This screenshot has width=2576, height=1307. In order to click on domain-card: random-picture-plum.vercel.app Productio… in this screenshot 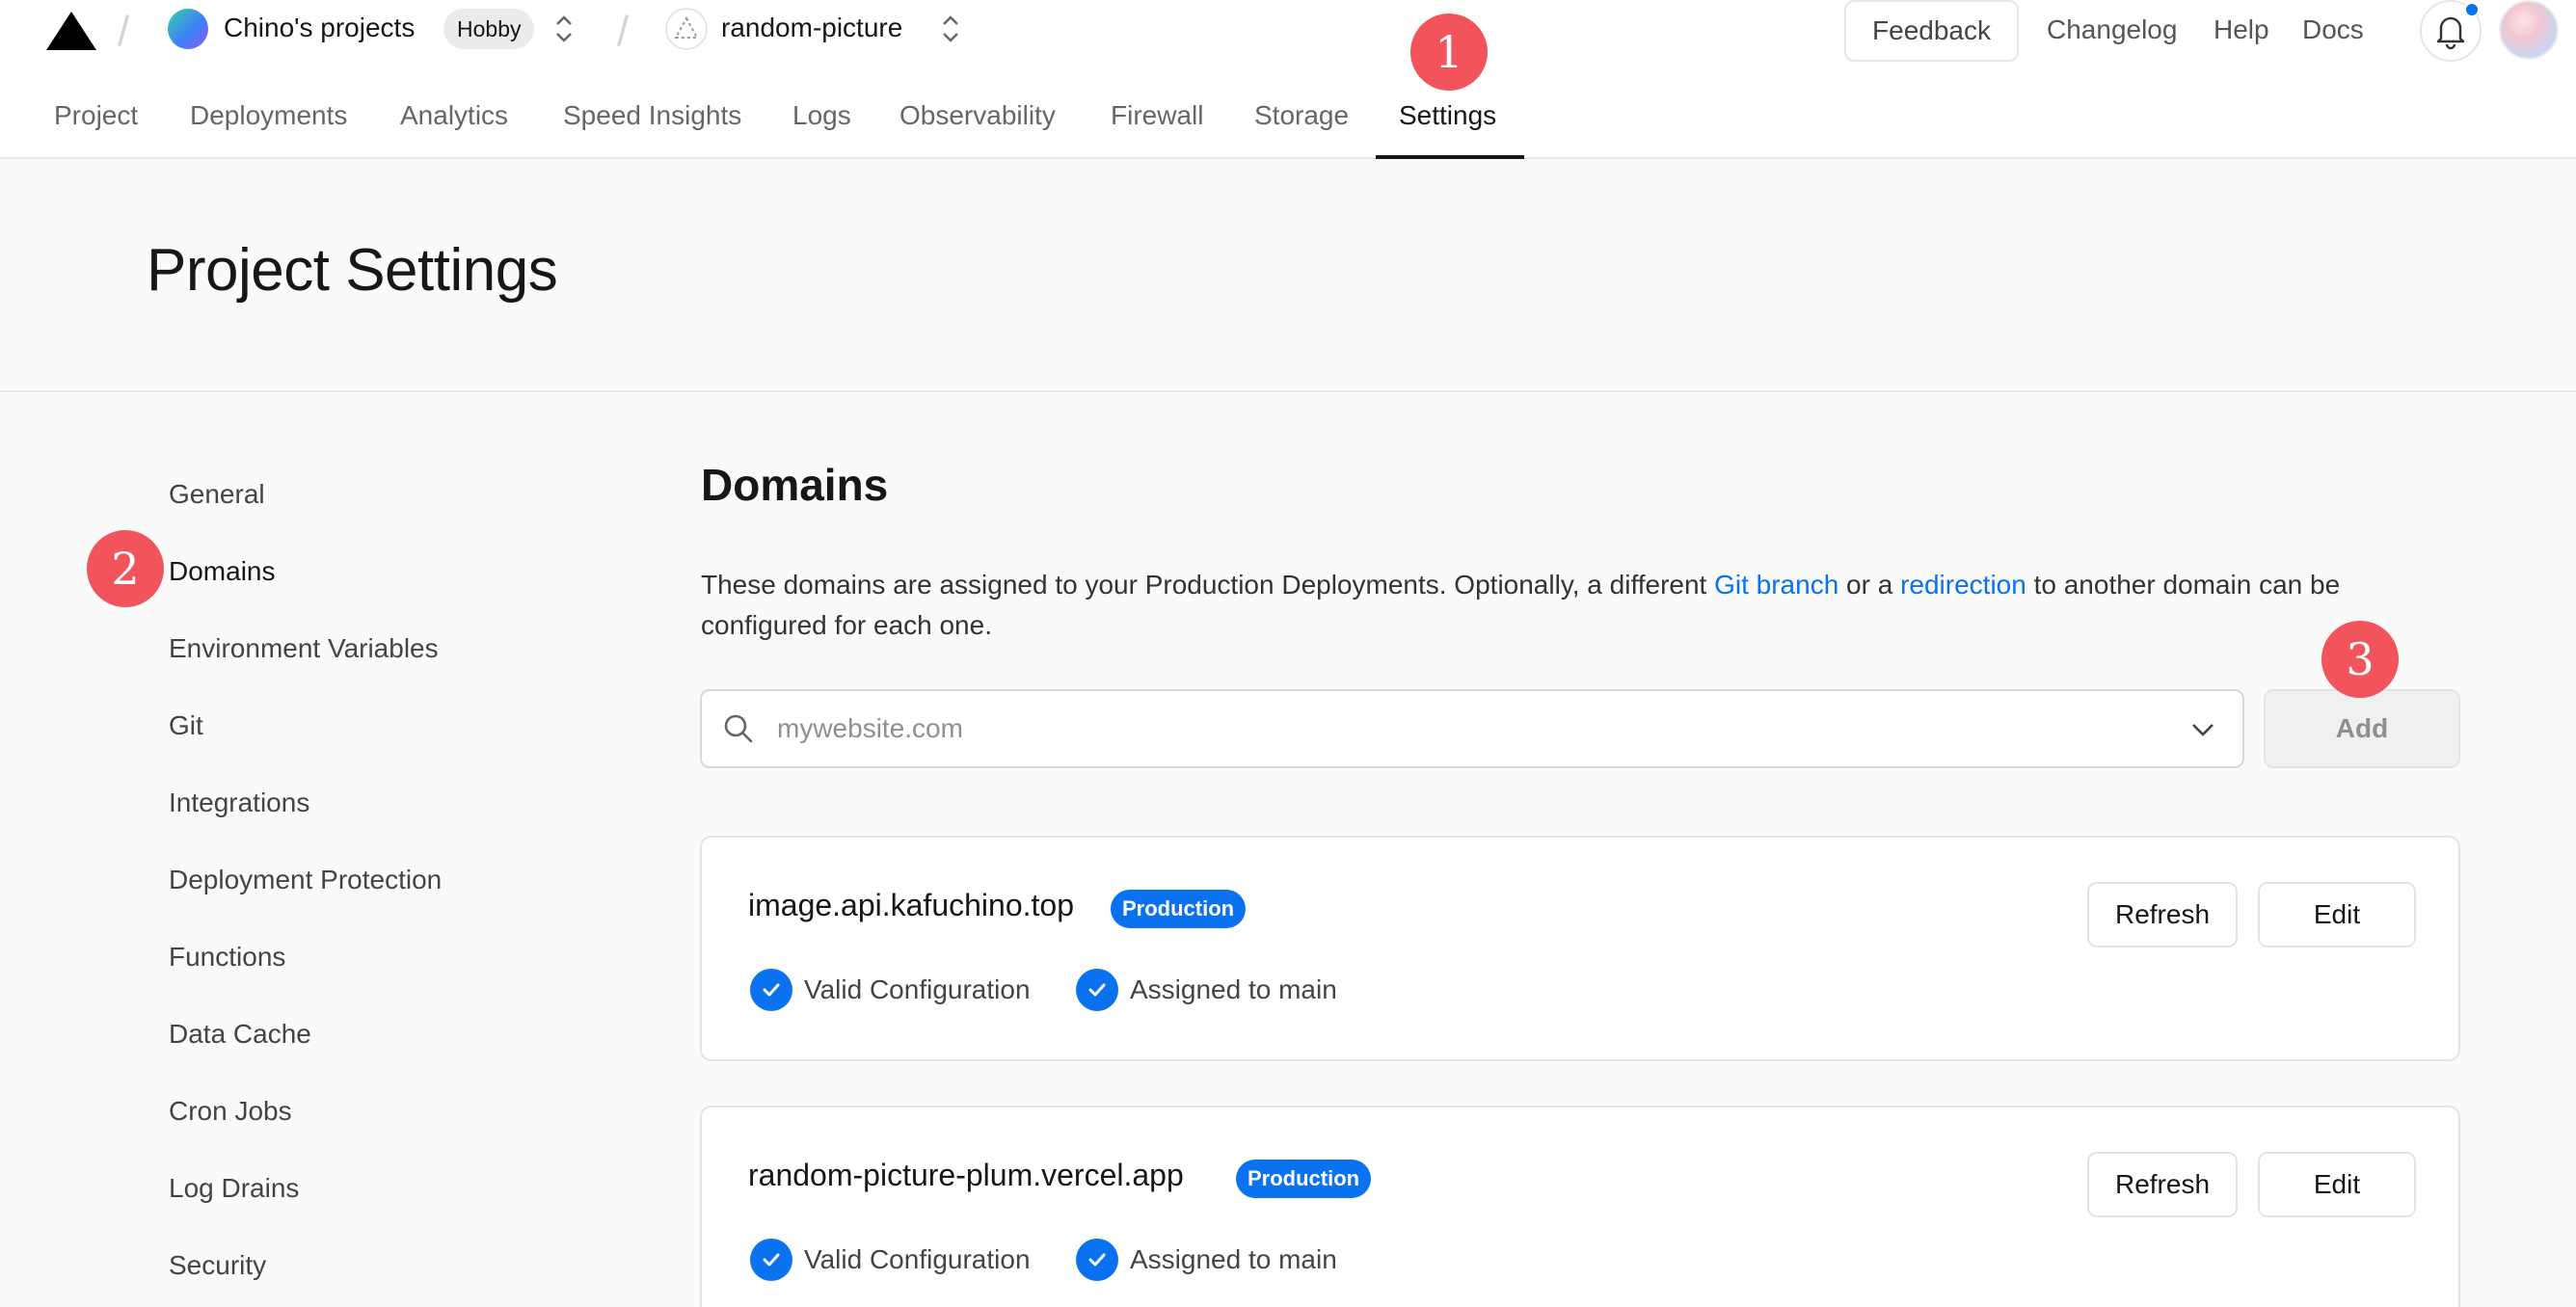, I will do `click(1580, 1206)`.